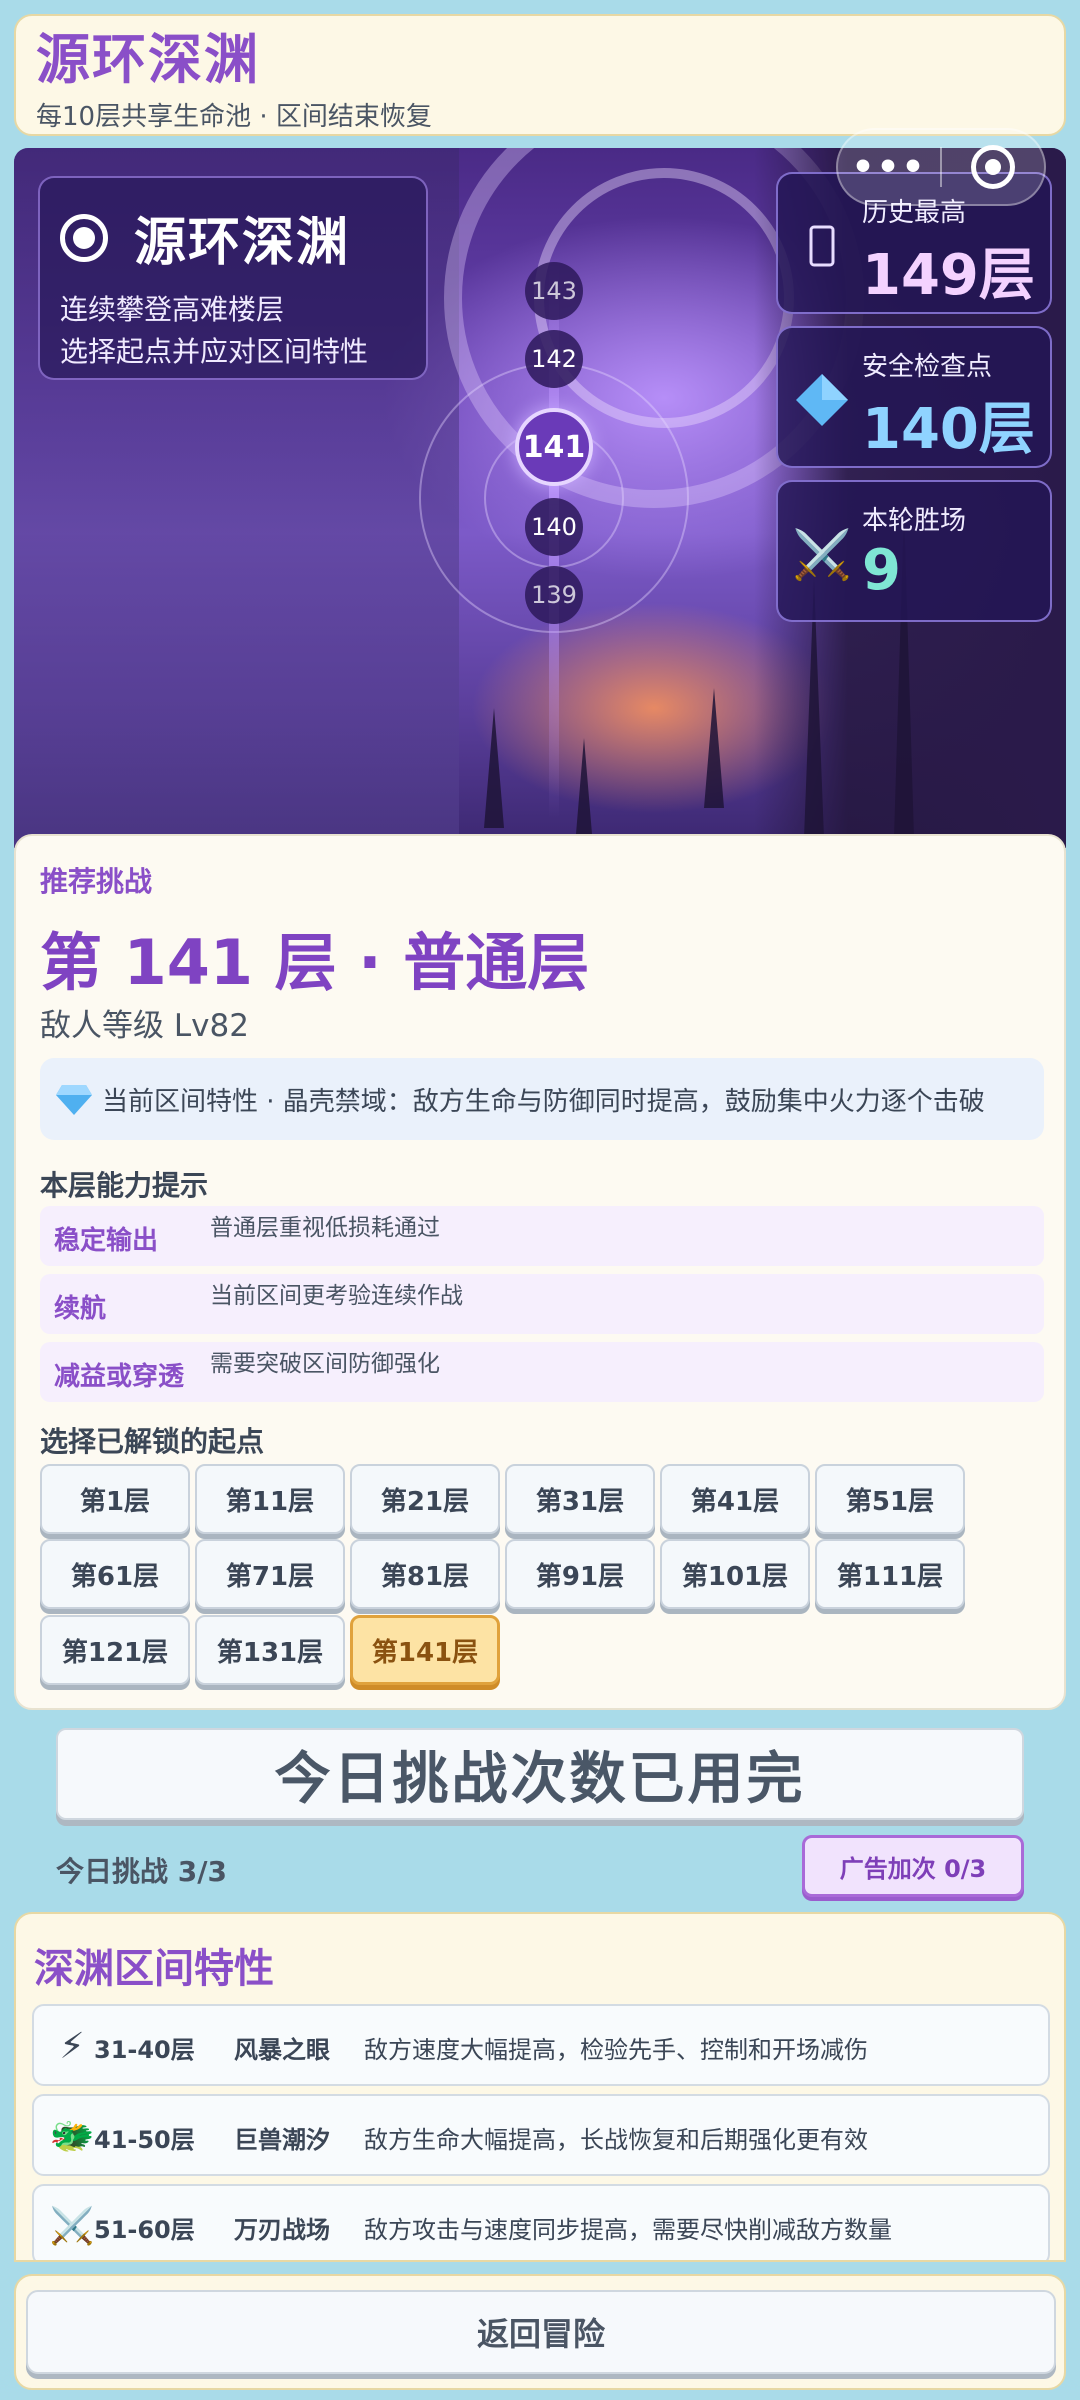 This screenshot has width=1080, height=2400. What do you see at coordinates (889, 167) in the screenshot?
I see `more-menu-button: •••` at bounding box center [889, 167].